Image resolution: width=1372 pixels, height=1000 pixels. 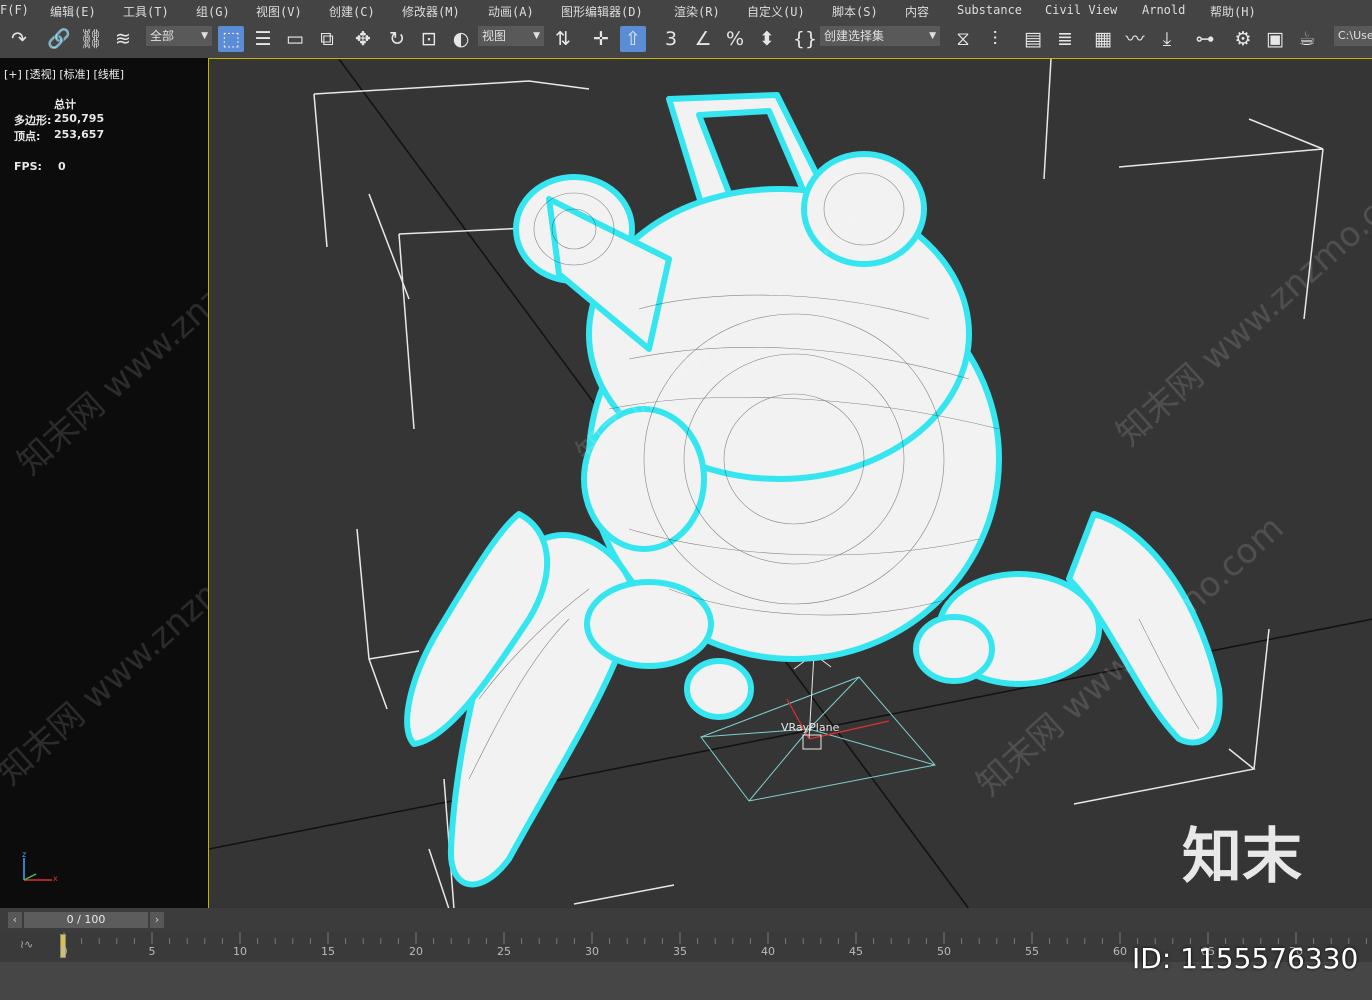 What do you see at coordinates (15, 920) in the screenshot?
I see `prev-frame-button: ‹` at bounding box center [15, 920].